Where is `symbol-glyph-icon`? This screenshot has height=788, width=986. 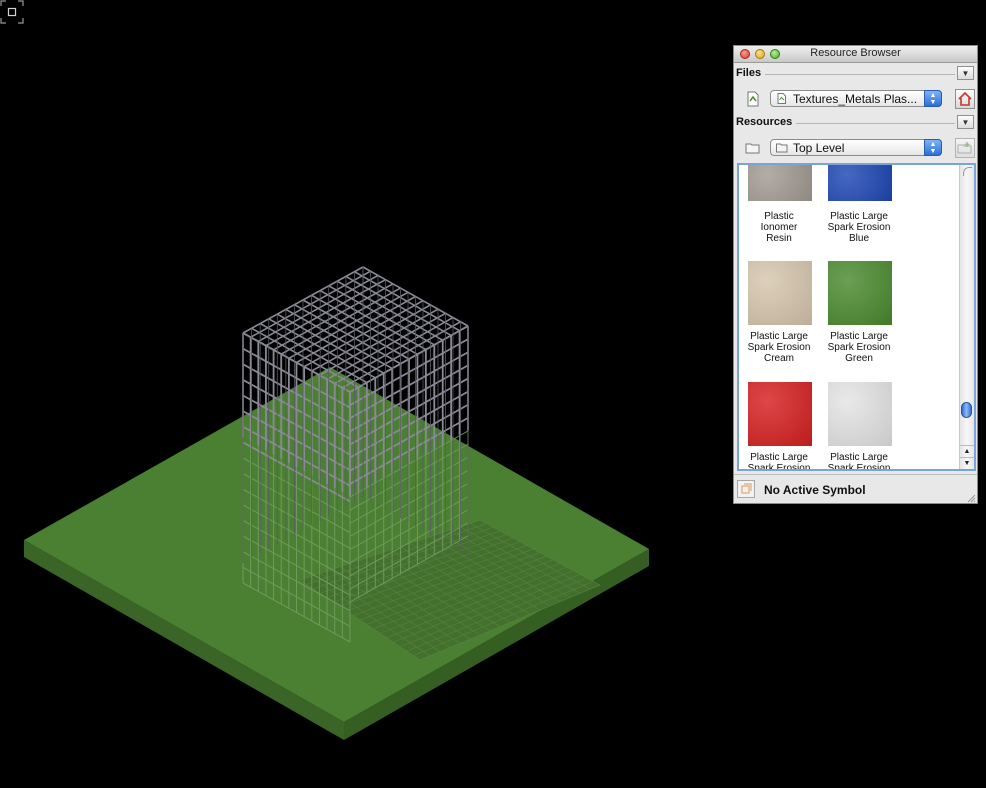
symbol-glyph-icon is located at coordinates (746, 488).